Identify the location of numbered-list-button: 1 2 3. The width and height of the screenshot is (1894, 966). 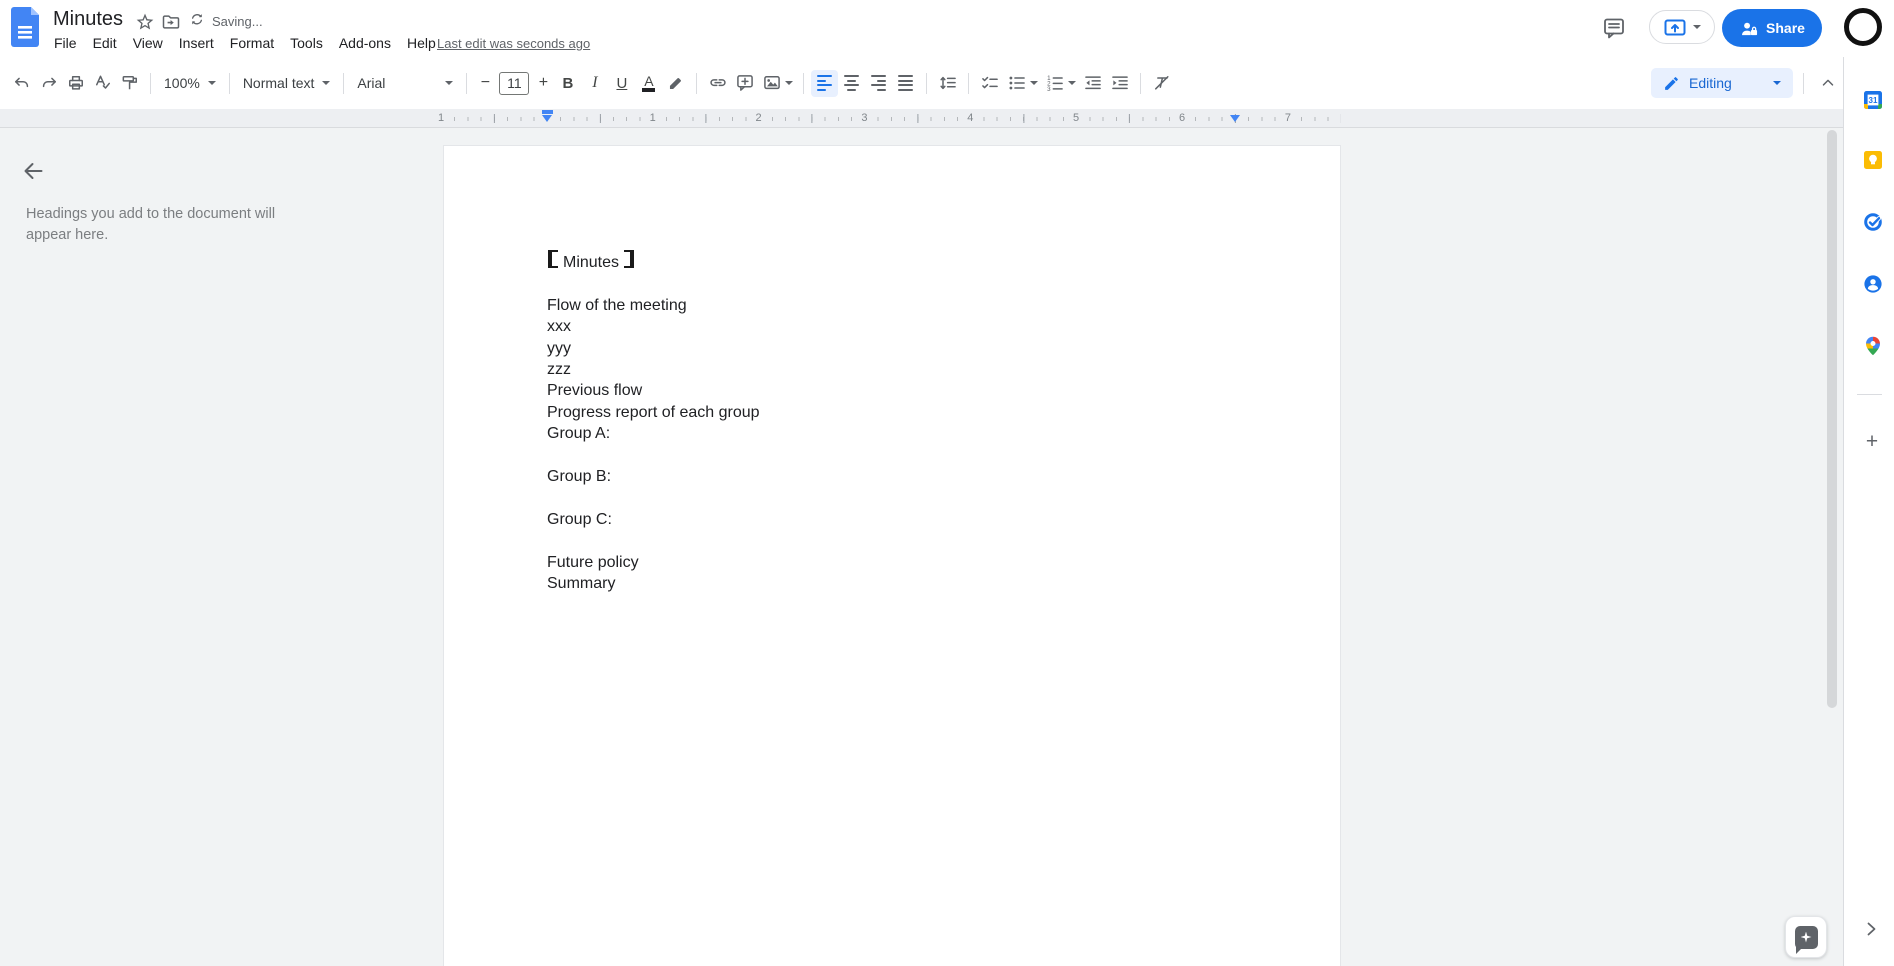
(1060, 83).